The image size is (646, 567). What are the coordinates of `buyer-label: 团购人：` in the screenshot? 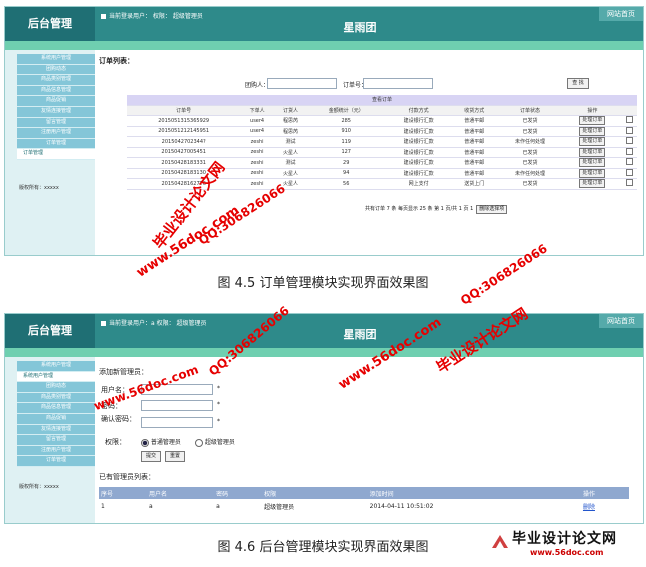 It's located at (257, 85).